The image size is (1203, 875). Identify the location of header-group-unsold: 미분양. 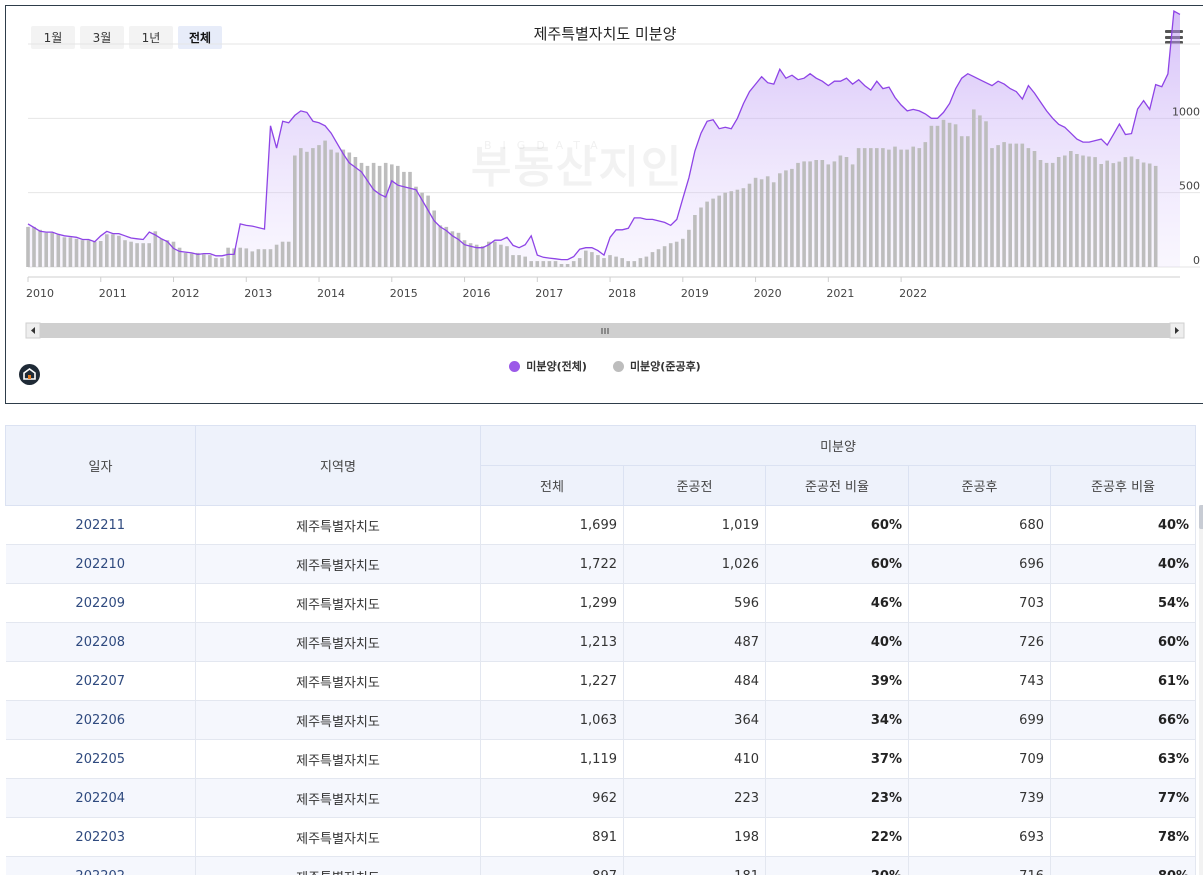
(838, 445).